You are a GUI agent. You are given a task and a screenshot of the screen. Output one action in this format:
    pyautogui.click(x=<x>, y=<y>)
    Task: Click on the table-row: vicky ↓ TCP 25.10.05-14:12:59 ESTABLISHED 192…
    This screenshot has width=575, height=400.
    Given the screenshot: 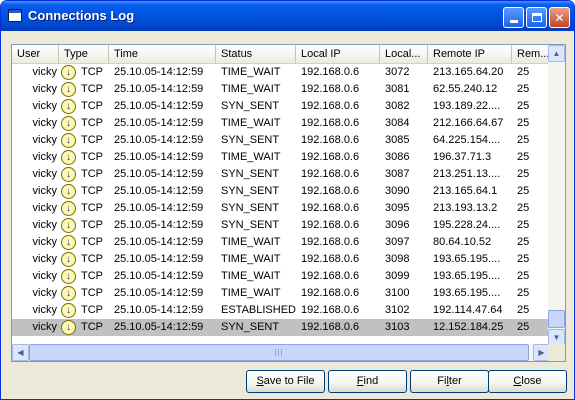 What is the action you would take?
    pyautogui.click(x=281, y=310)
    